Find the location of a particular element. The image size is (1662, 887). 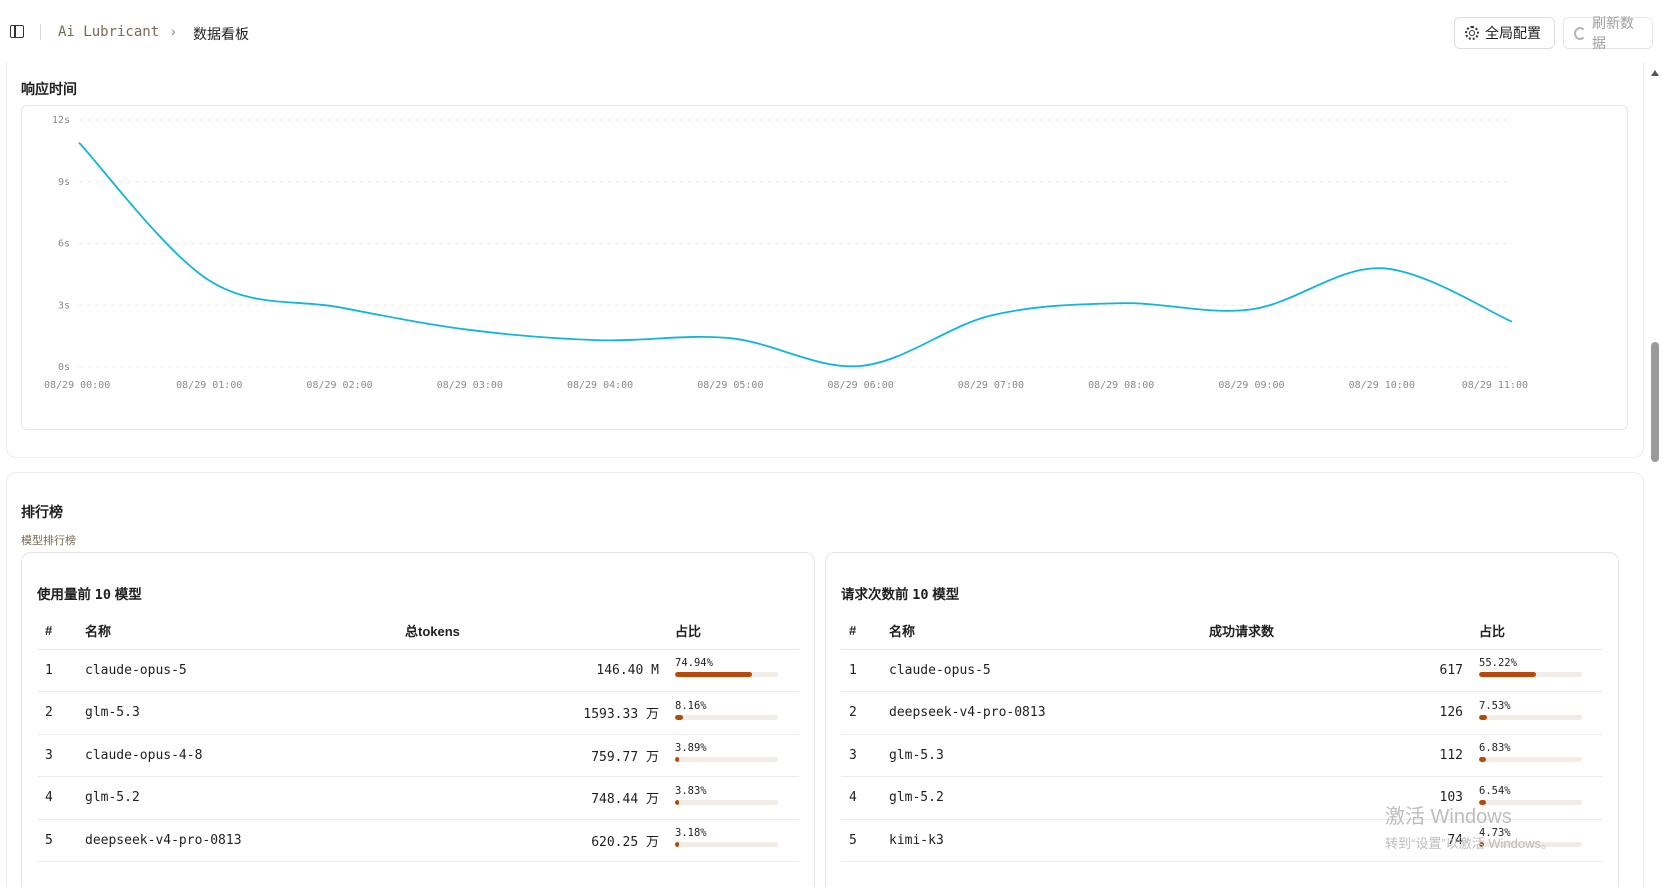

table-row: 3 claude-opus-4-8 759.77 万 3.89% is located at coordinates (418, 755).